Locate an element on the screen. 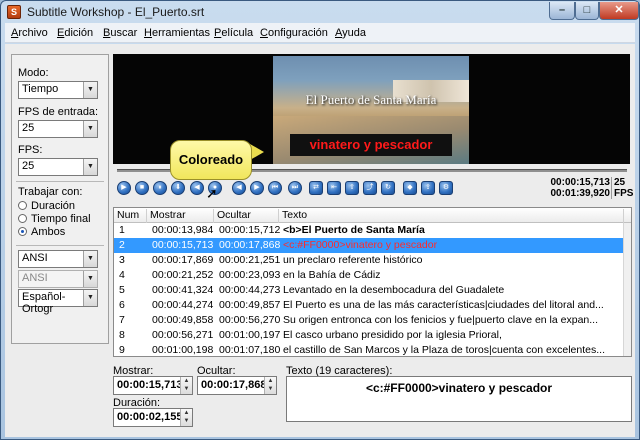 The width and height of the screenshot is (640, 440). video-caption-title: El Puerto de Santa María is located at coordinates (371, 99).